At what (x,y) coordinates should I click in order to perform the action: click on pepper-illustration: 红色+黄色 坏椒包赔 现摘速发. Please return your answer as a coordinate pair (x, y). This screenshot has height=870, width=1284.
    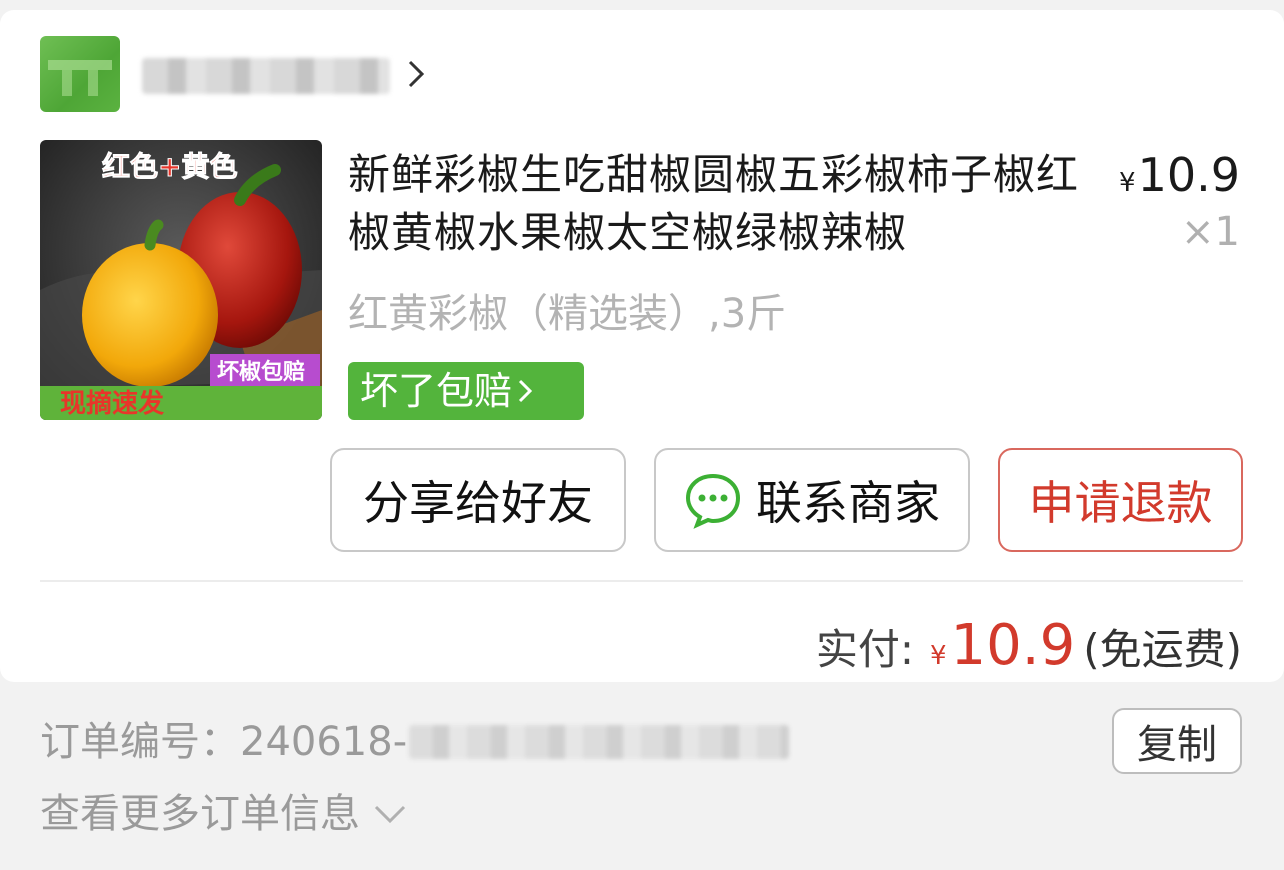
    Looking at the image, I should click on (181, 280).